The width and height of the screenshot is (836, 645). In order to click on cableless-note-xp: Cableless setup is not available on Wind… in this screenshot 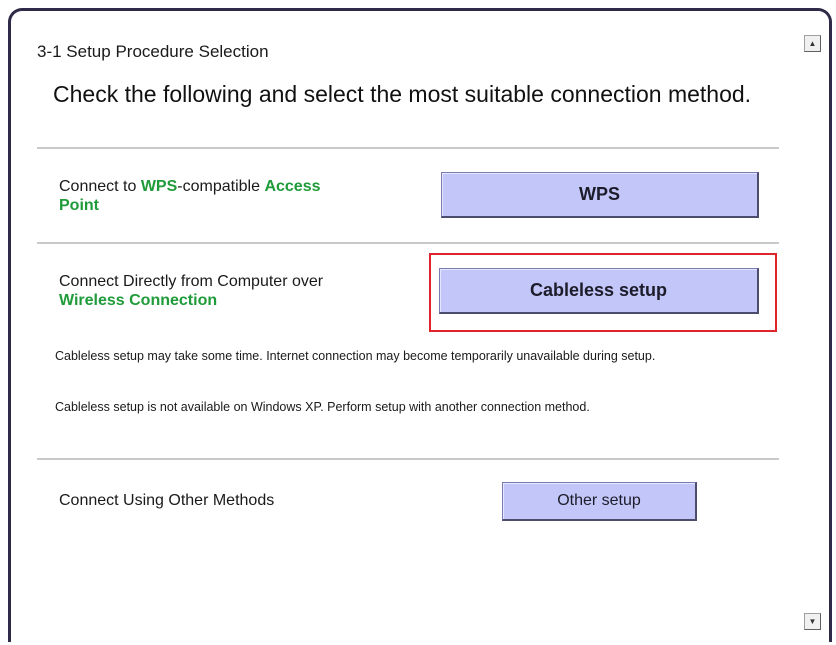, I will do `click(322, 407)`.